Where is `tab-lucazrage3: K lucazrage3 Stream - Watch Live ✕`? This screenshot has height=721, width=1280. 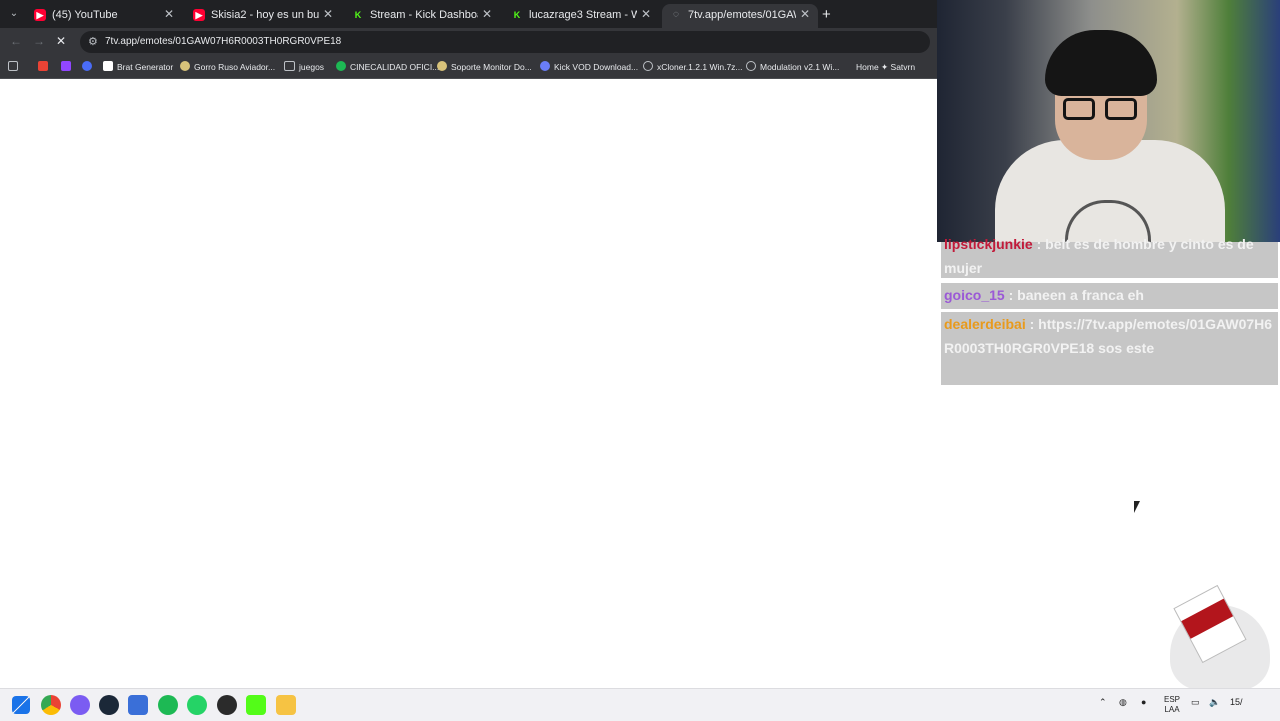
tab-lucazrage3: K lucazrage3 Stream - Watch Live ✕ is located at coordinates (581, 16).